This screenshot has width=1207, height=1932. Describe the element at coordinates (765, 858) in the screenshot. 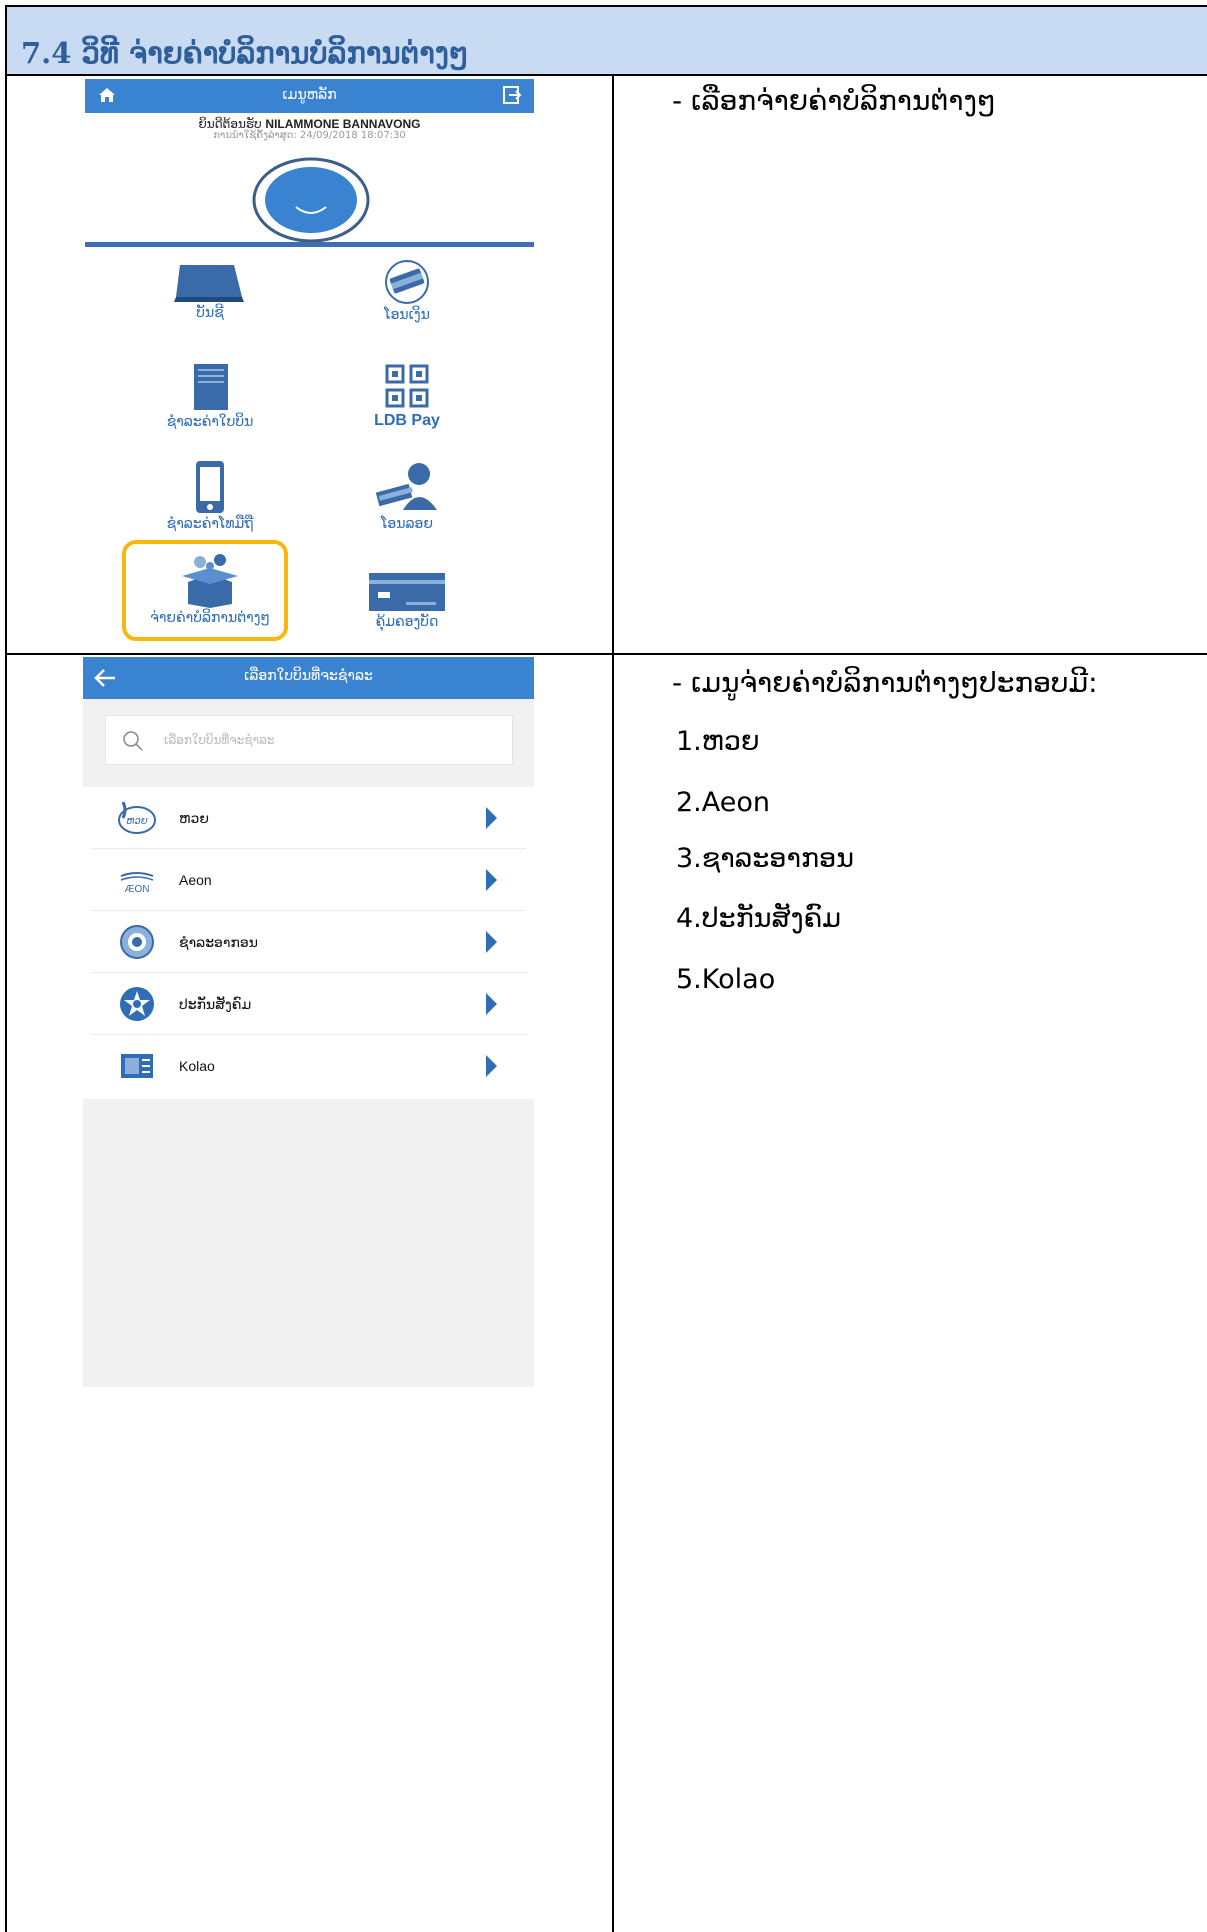

I see `service-list-item: 3.ຊາລະອາກອນ` at that location.